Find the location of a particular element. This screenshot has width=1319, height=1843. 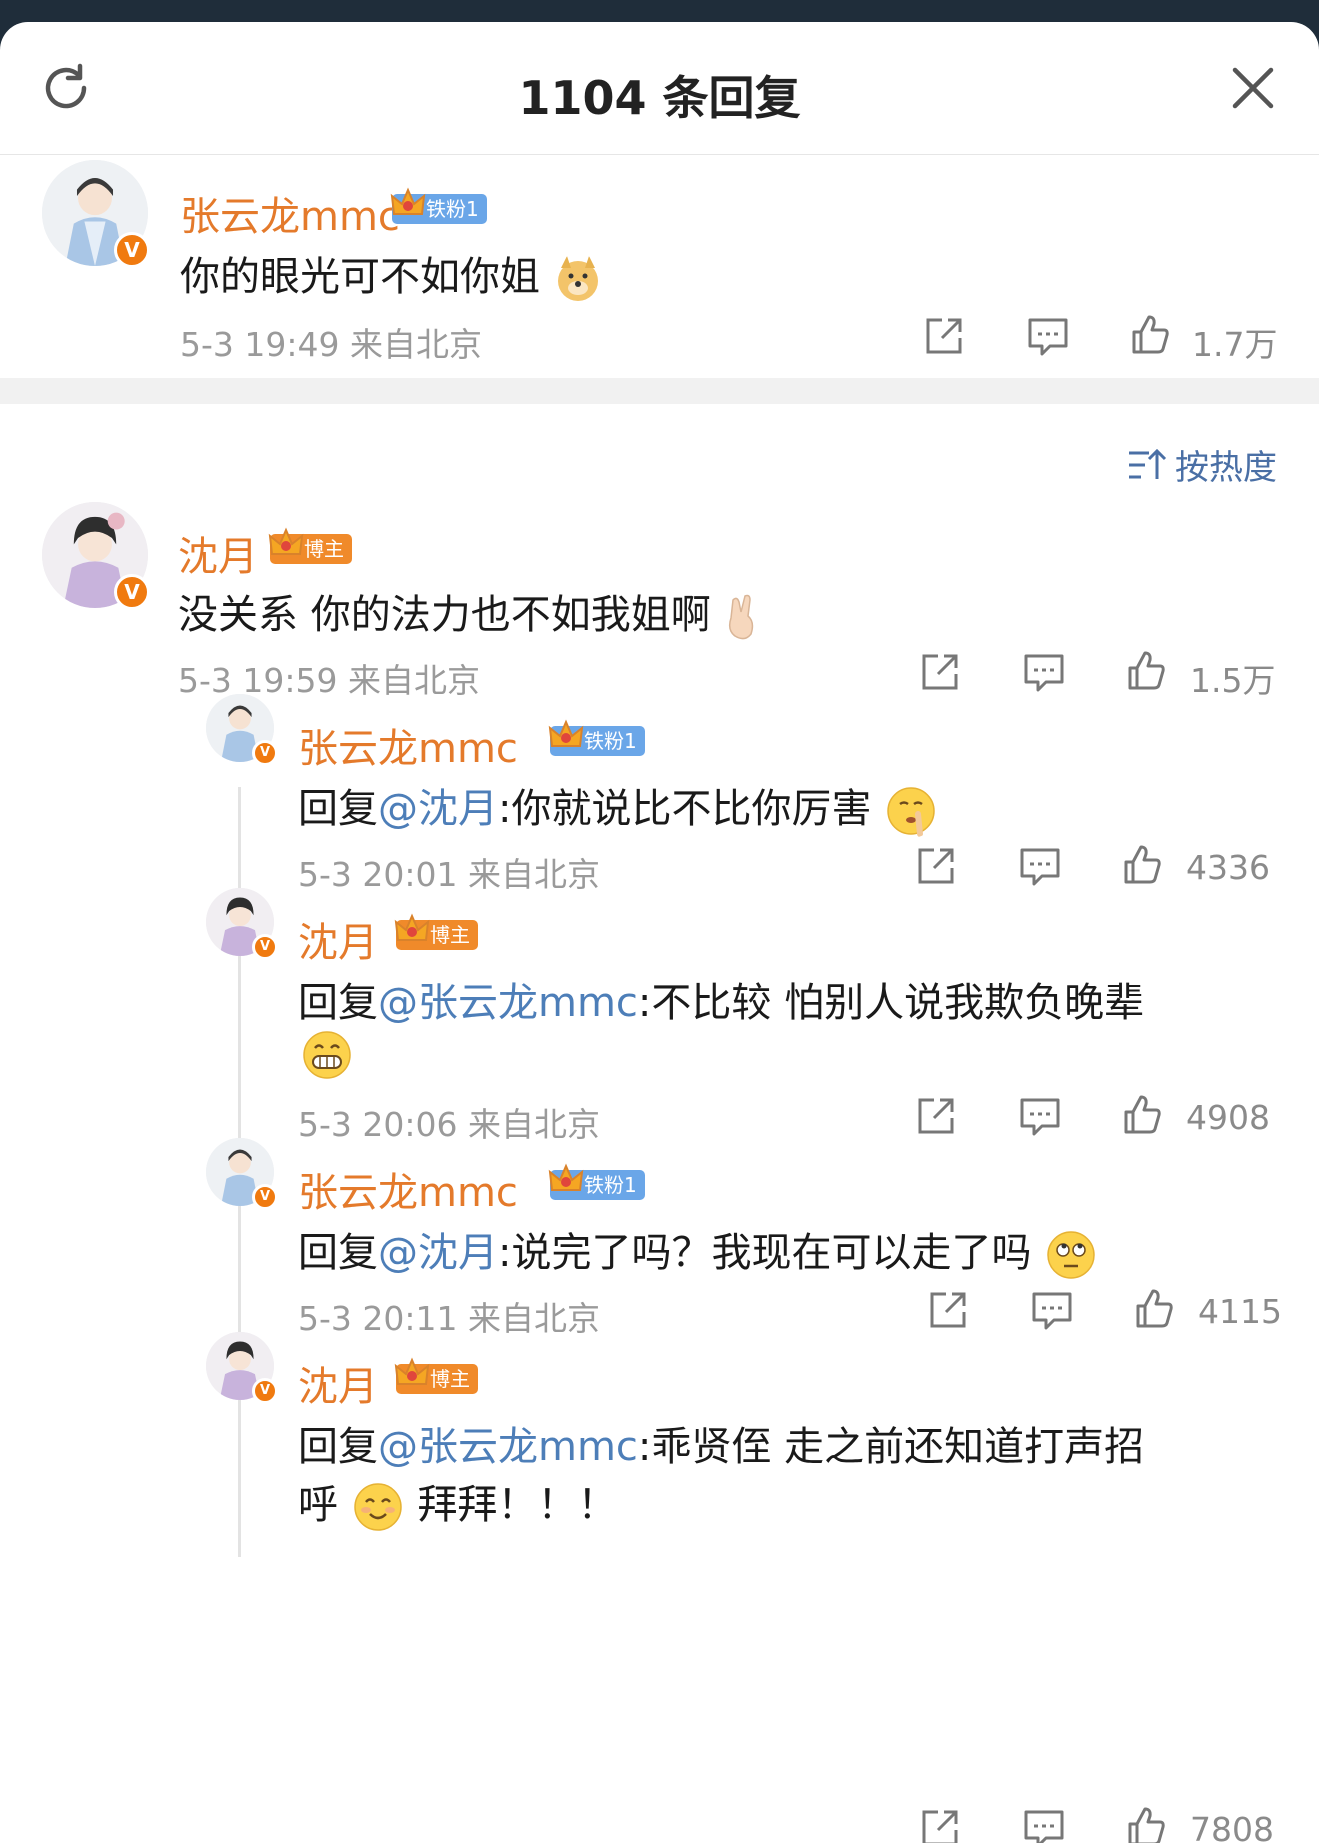

sort-toggle: 按热度 is located at coordinates (1202, 464).